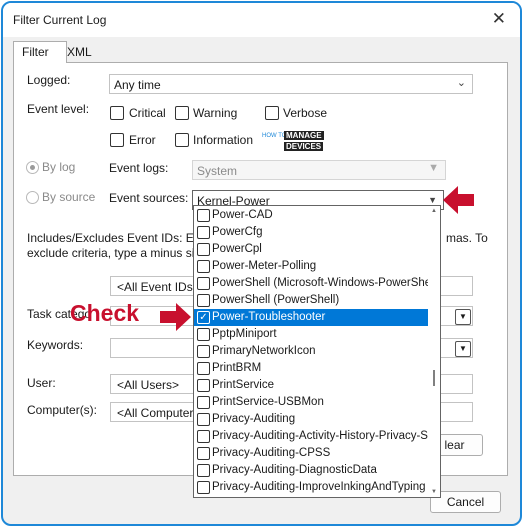 This screenshot has width=523, height=528. I want to click on list-item: Privacy-Auditing-CPSS, so click(311, 453).